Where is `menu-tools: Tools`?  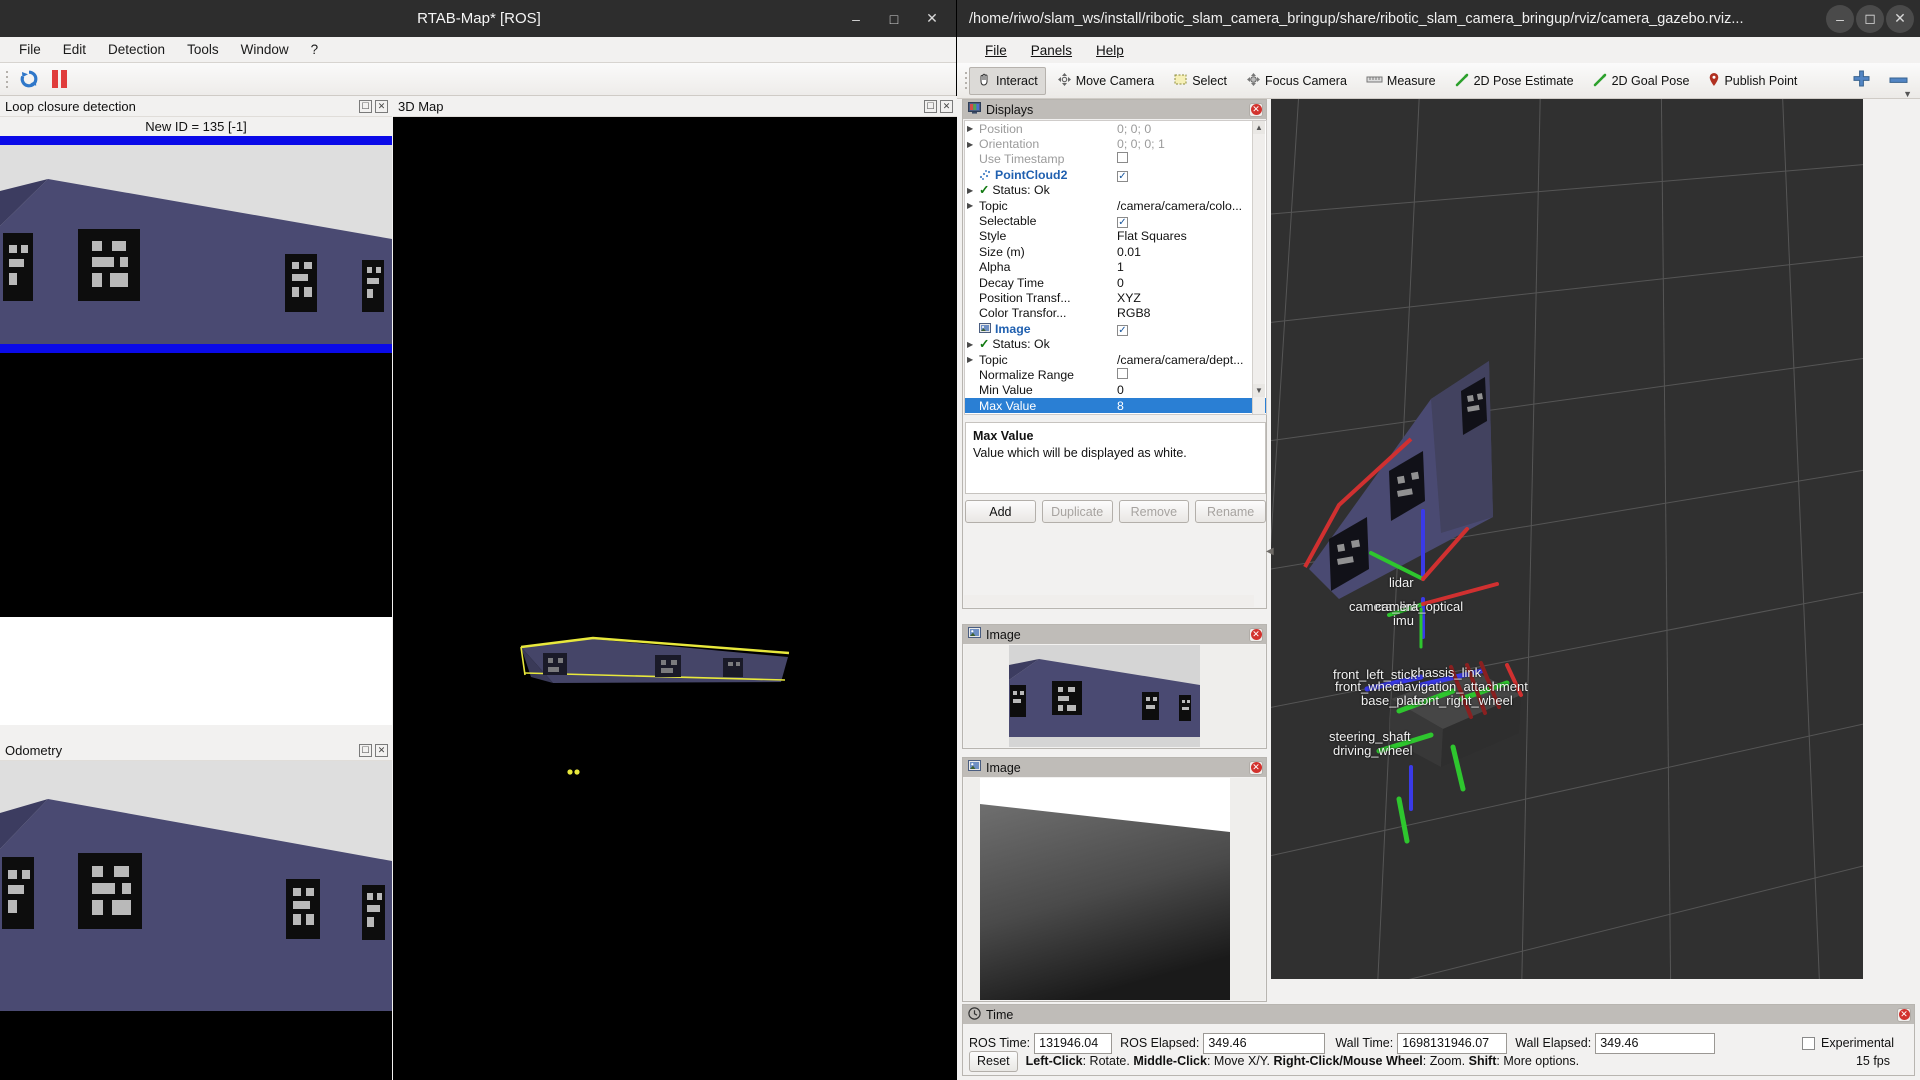 menu-tools: Tools is located at coordinates (203, 49).